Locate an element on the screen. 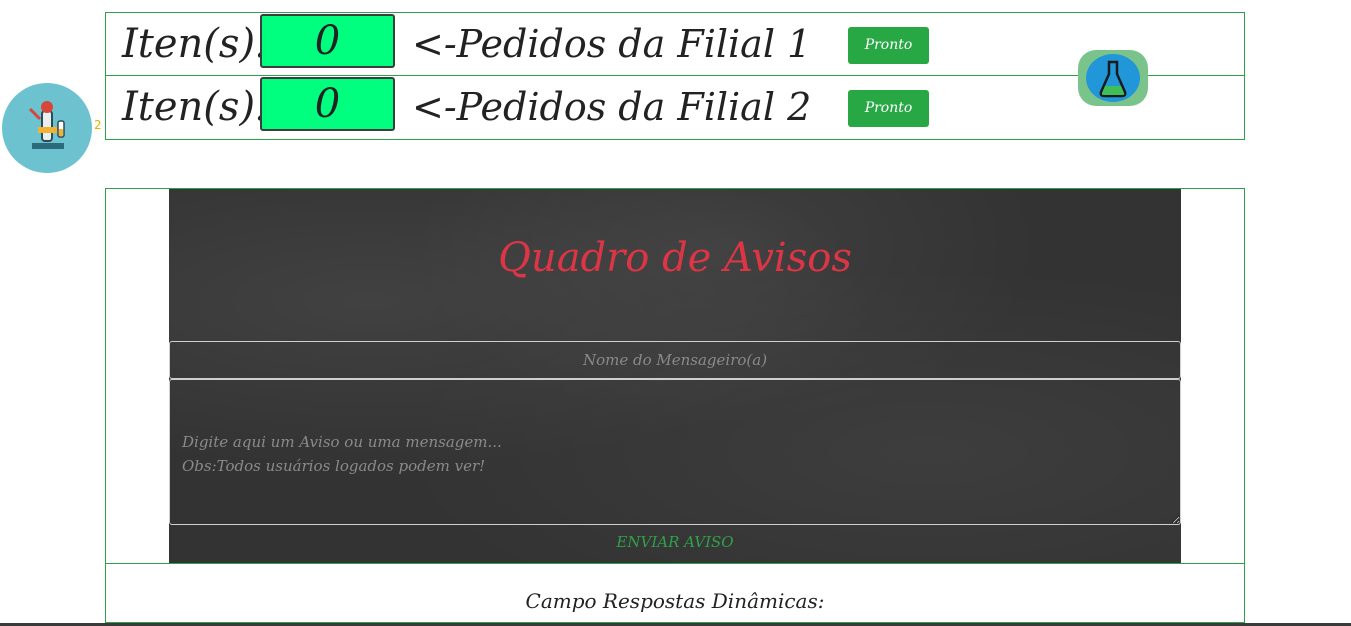 This screenshot has height=626, width=1351. branch-orders-label: <-Pedidos da Filial 1 is located at coordinates (612, 44).